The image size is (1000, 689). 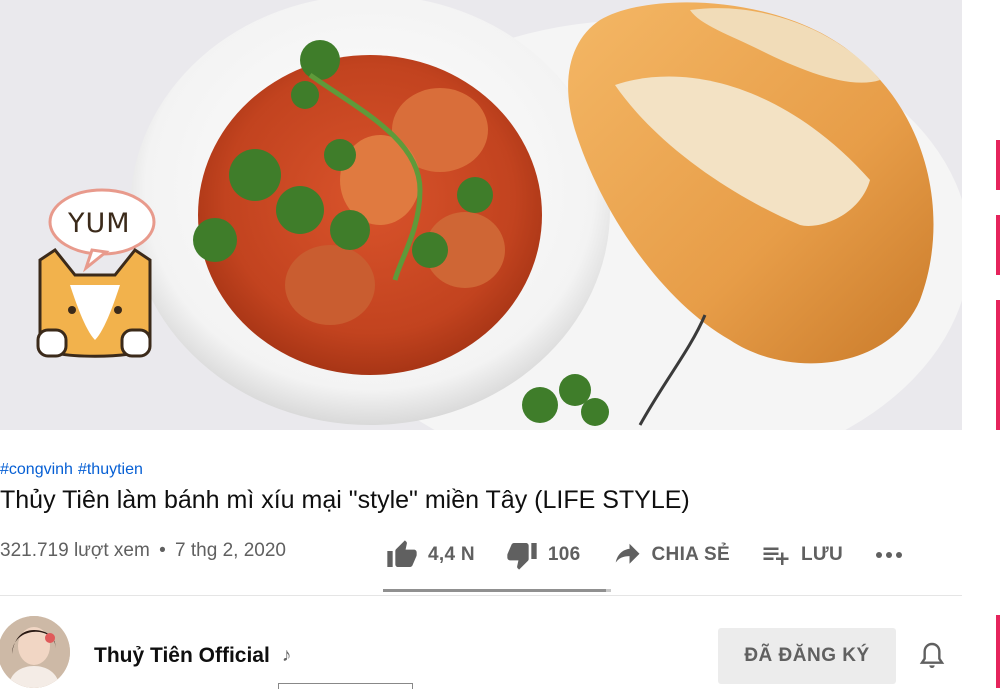 What do you see at coordinates (932, 655) in the screenshot?
I see `bell-icon` at bounding box center [932, 655].